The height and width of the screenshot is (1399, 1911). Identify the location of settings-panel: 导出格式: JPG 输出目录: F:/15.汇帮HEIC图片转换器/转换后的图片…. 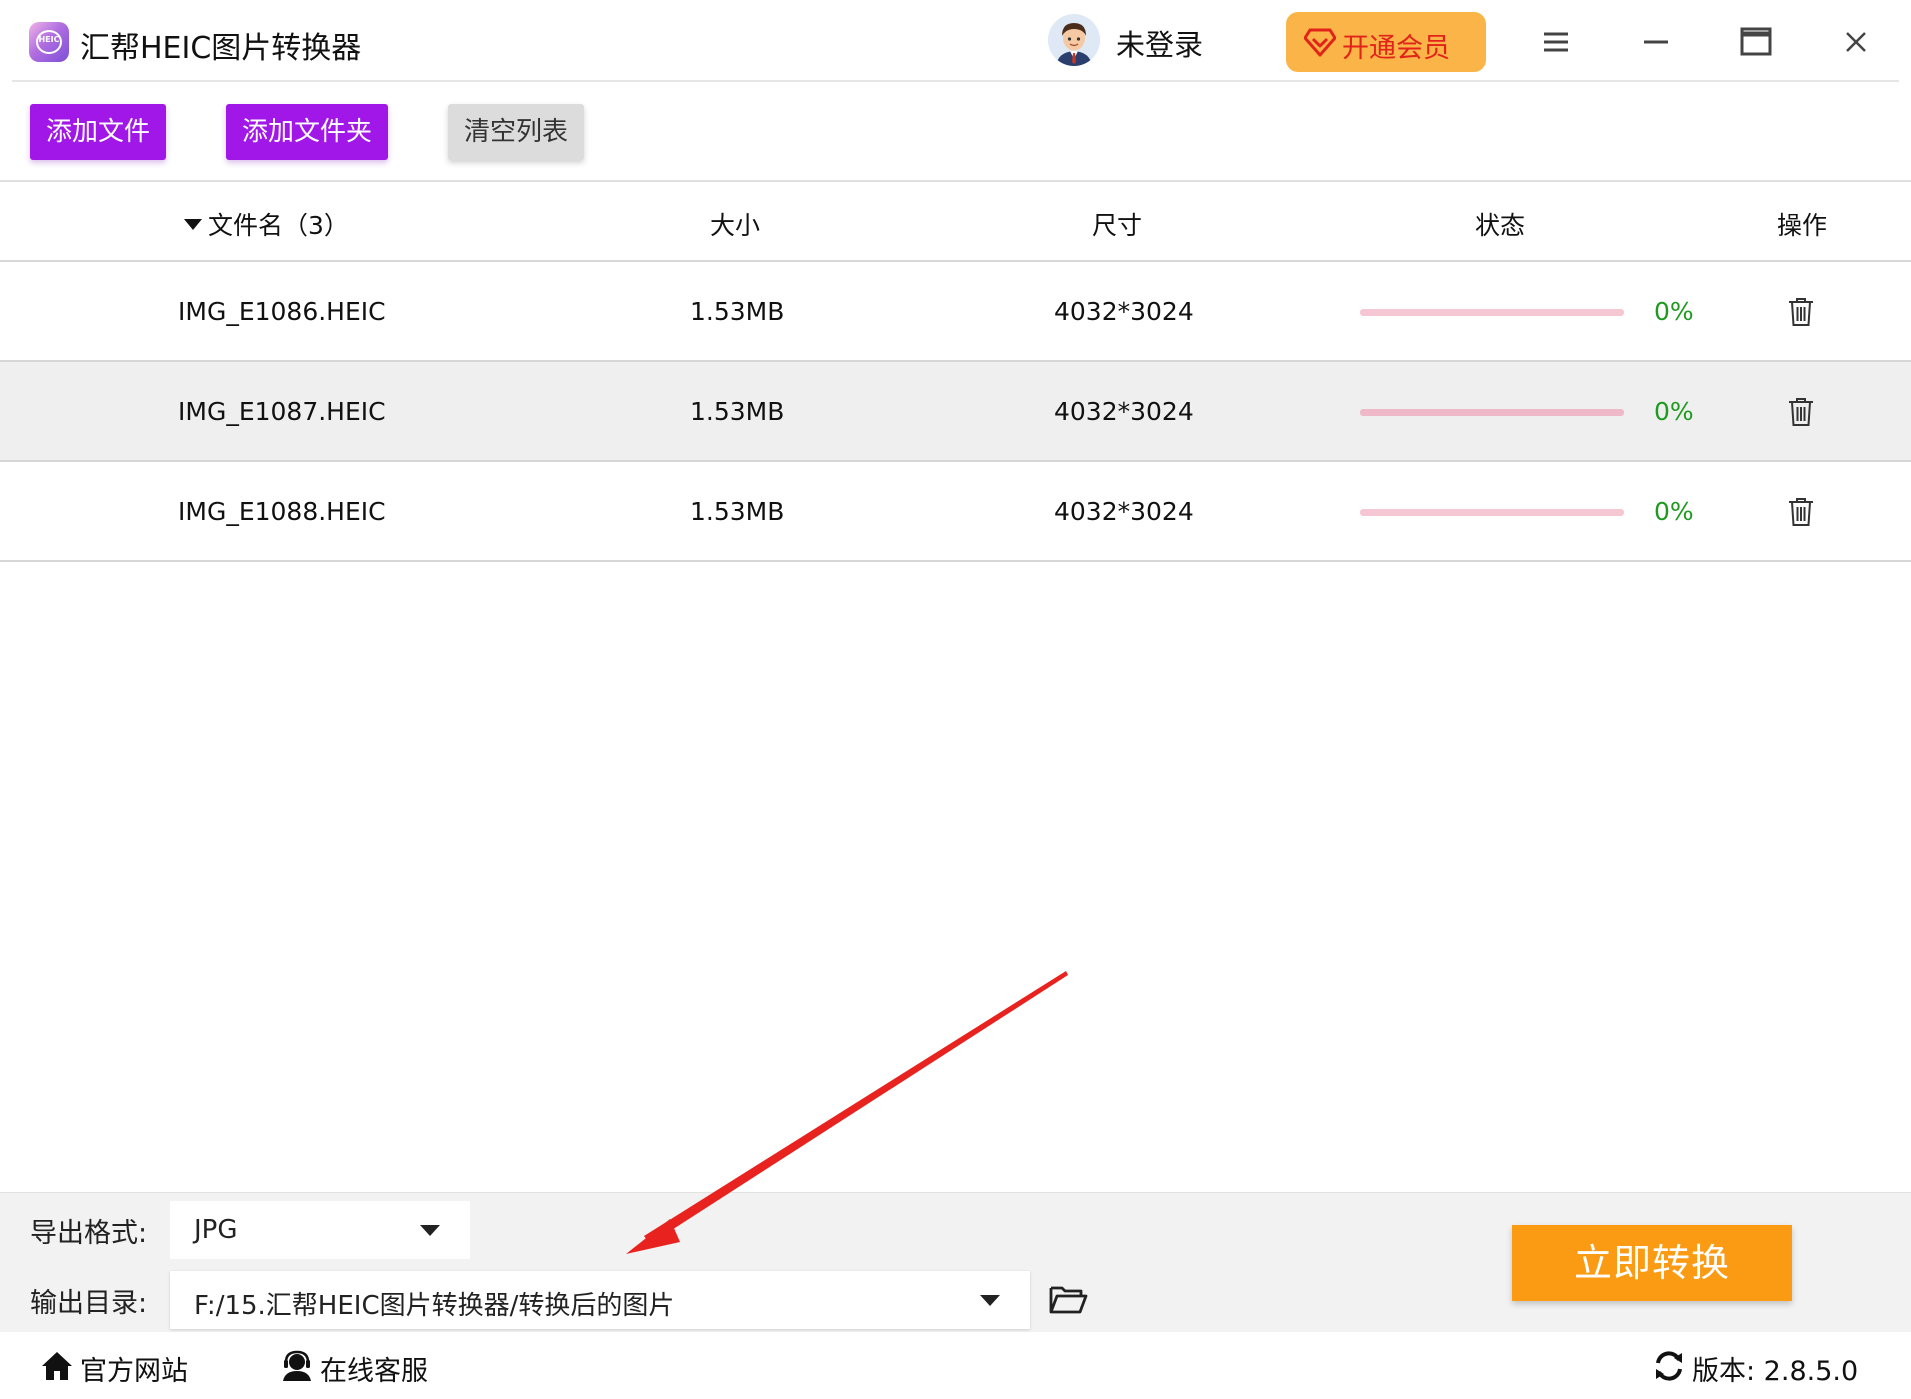
(955, 1262).